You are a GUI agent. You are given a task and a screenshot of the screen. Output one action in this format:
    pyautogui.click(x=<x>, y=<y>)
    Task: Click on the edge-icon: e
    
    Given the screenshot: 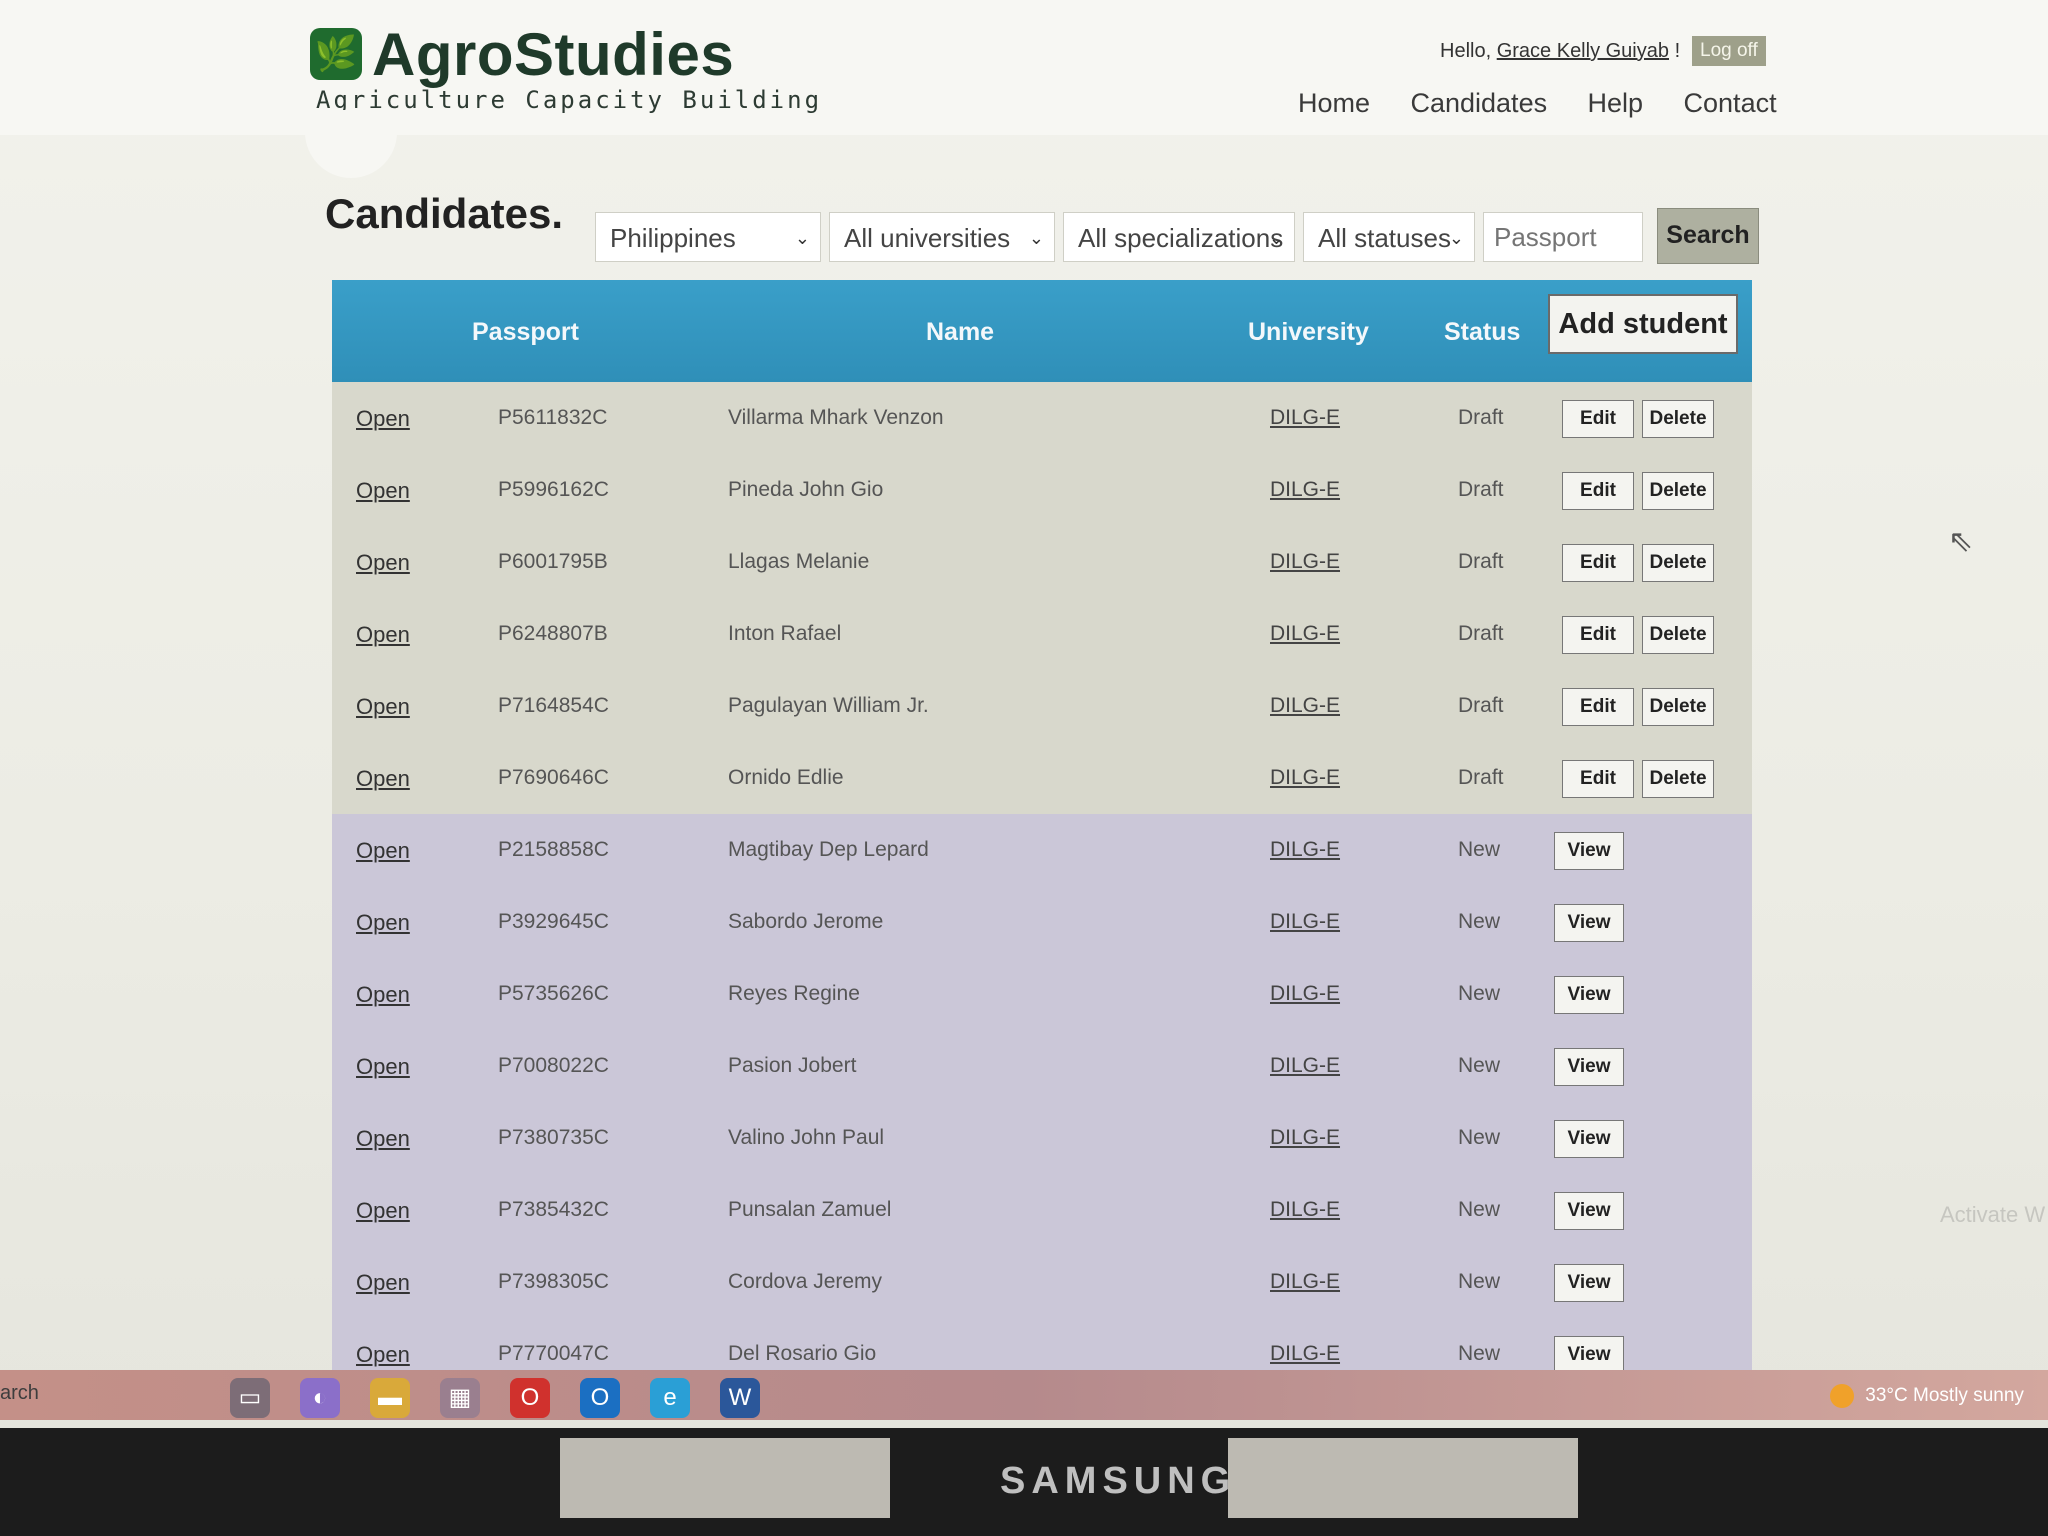 What is the action you would take?
    pyautogui.click(x=670, y=1398)
    